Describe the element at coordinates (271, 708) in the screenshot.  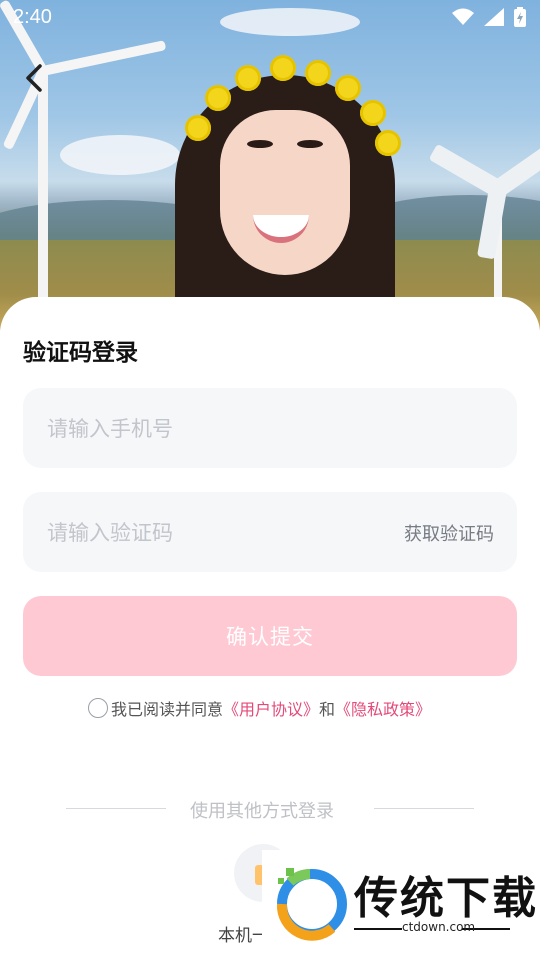
I see `user-agreement-link: 《用户协议》` at that location.